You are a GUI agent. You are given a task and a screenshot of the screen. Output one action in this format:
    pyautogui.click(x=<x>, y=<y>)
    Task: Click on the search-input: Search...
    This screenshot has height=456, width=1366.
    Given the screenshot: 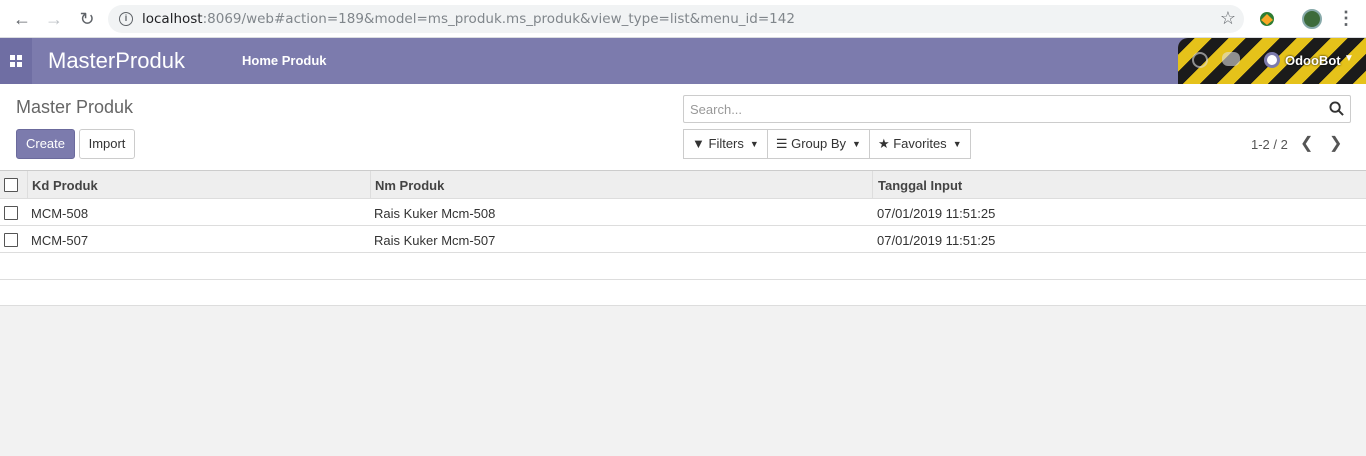 What is the action you would take?
    pyautogui.click(x=716, y=109)
    